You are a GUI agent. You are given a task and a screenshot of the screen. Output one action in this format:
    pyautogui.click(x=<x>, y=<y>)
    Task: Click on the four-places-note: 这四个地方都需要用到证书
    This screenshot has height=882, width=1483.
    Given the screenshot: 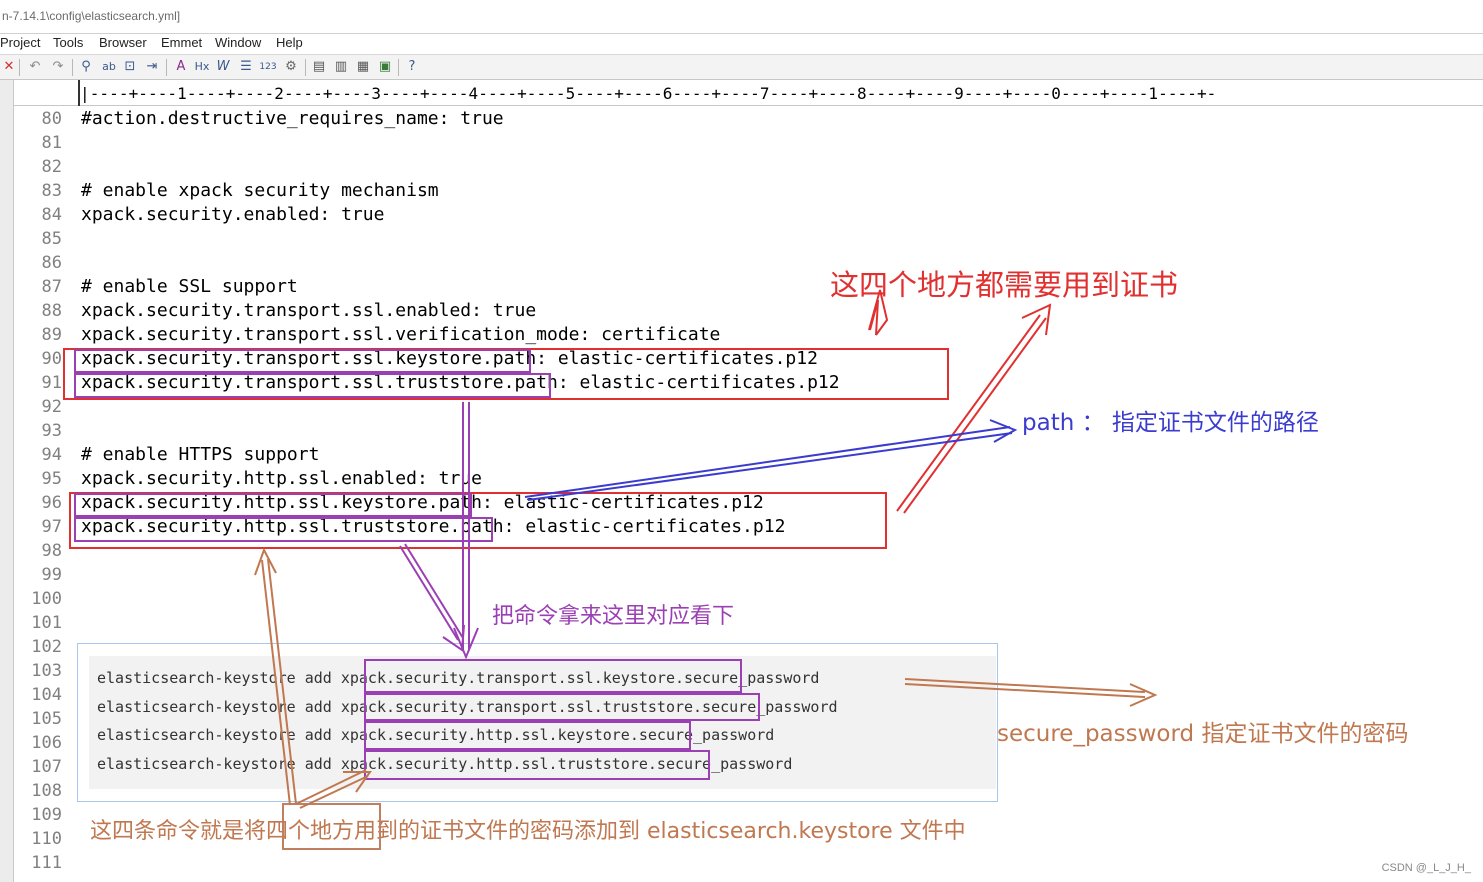 What is the action you would take?
    pyautogui.click(x=1004, y=285)
    